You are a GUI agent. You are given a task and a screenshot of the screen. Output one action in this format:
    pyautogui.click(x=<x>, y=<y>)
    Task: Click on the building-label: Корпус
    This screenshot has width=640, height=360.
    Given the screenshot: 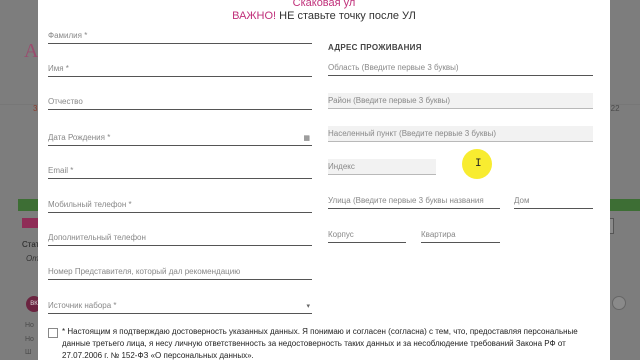 What is the action you would take?
    pyautogui.click(x=341, y=234)
    